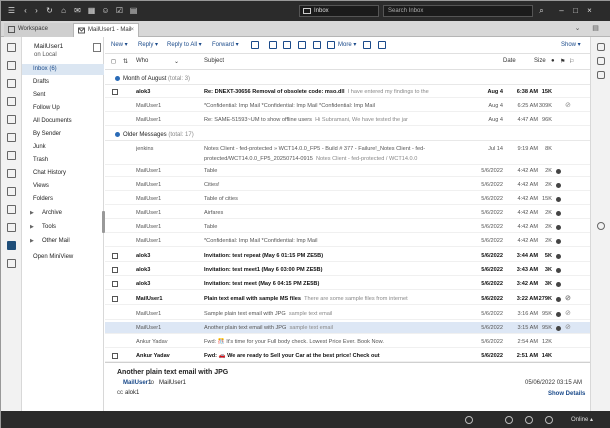 The width and height of the screenshot is (610, 428). I want to click on search-input: Search Inbox, so click(458, 11).